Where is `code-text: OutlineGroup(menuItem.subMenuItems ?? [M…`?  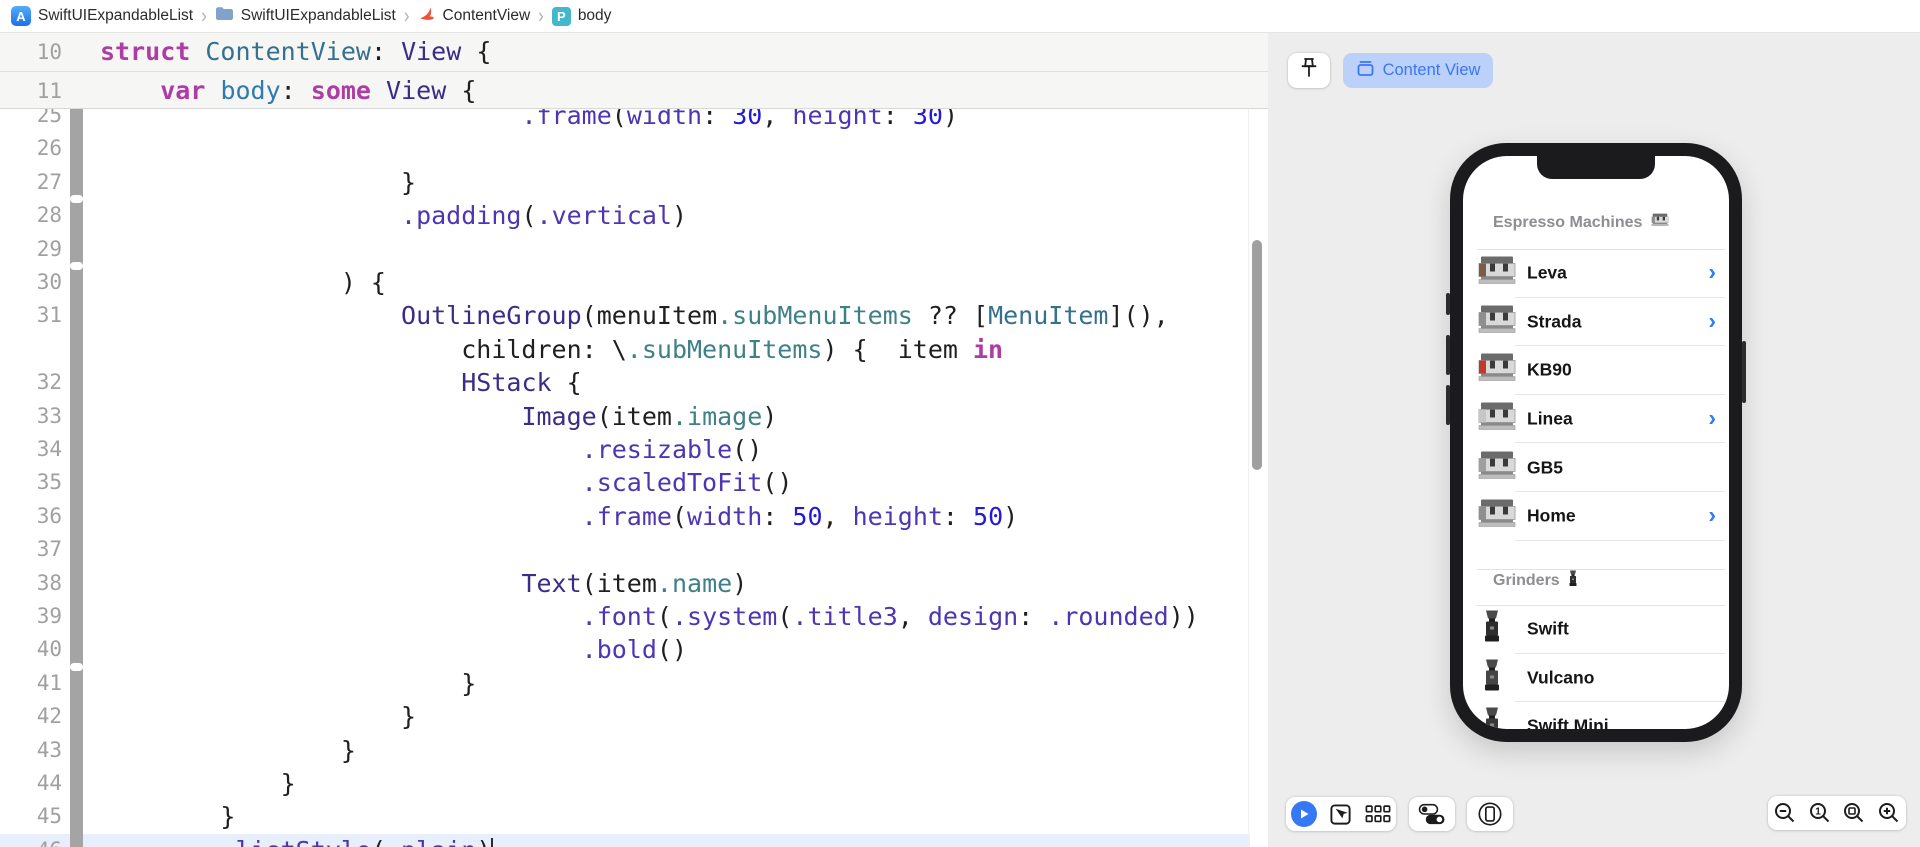
code-text: OutlineGroup(menuItem.subMenuItems ?? [M… is located at coordinates (619, 315).